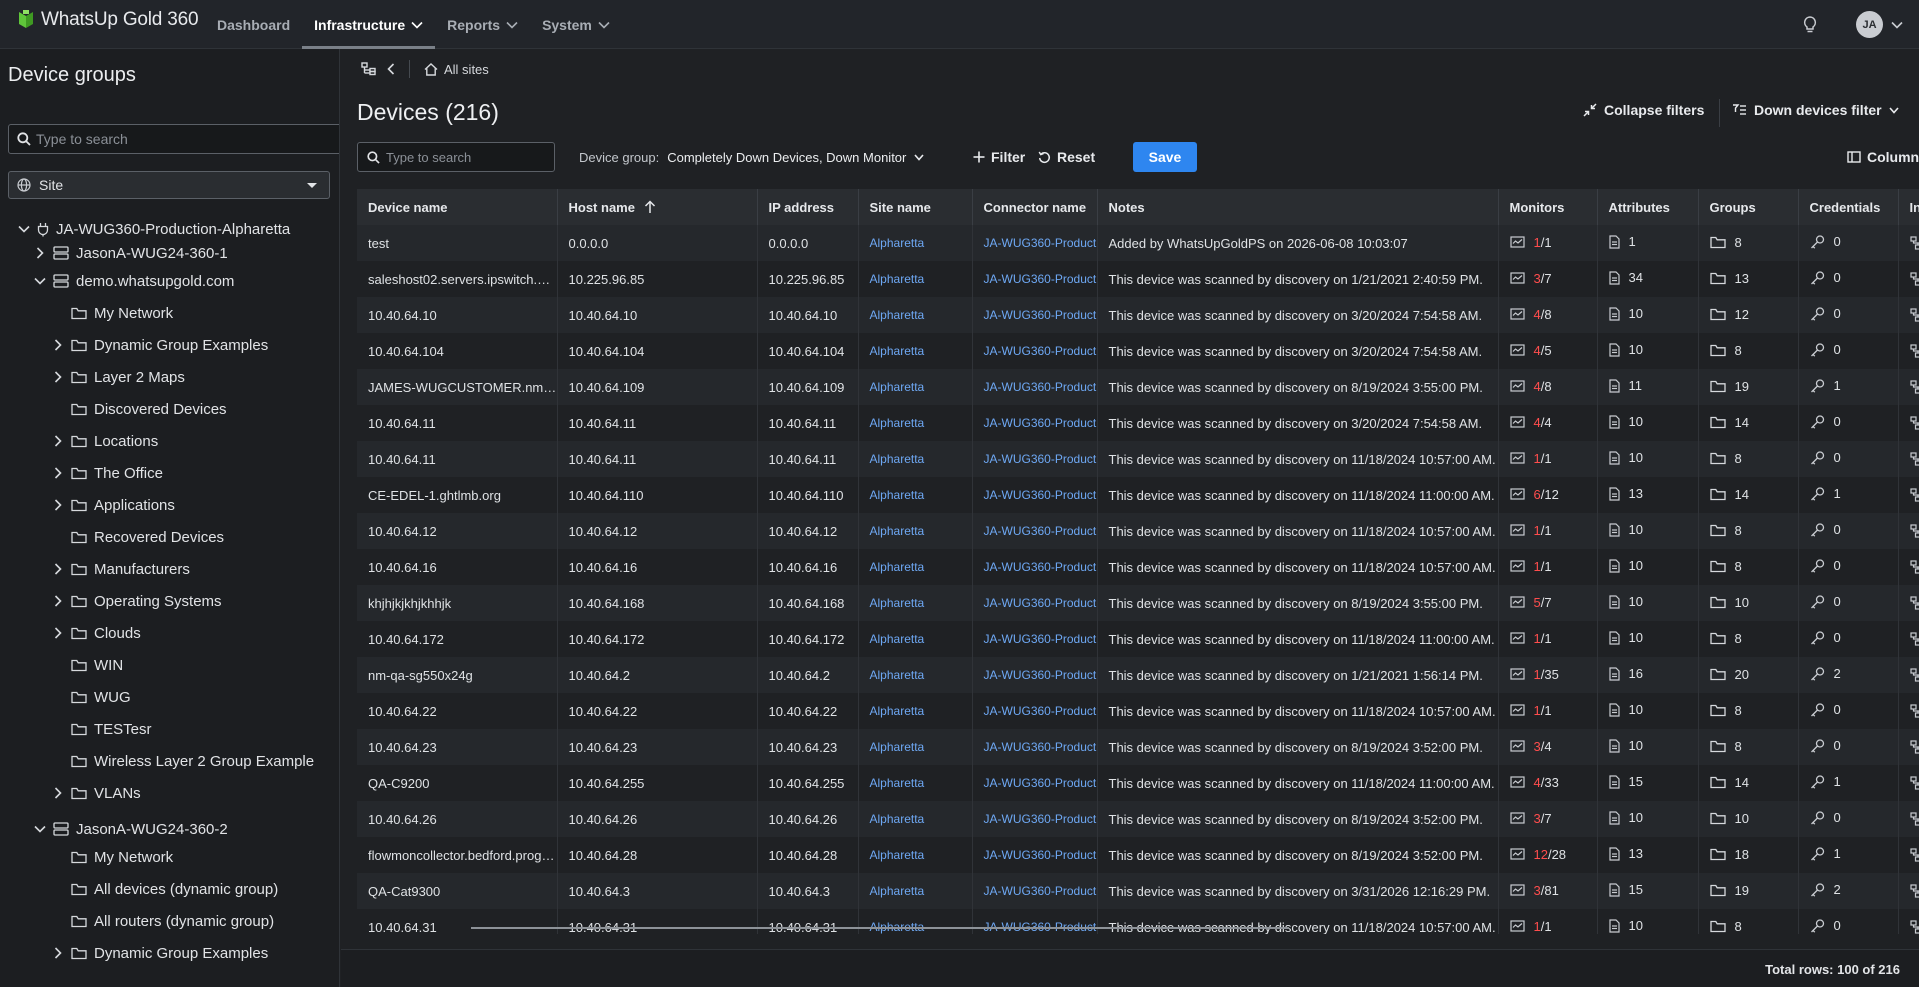 The image size is (1919, 987). Describe the element at coordinates (154, 229) in the screenshot. I see `tree-item: JA-WUG360-Production-Alpharetta` at that location.